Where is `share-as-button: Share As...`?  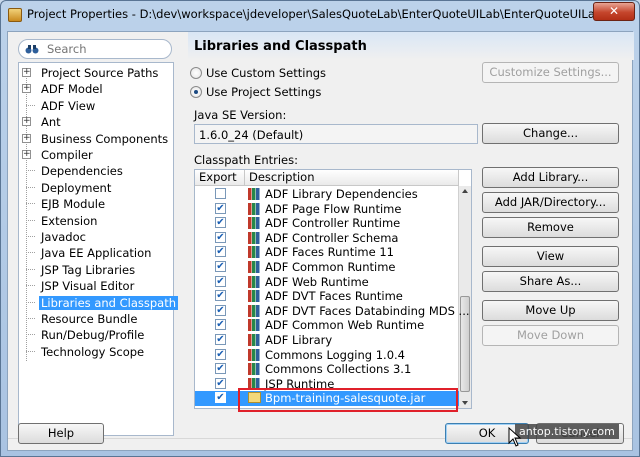 share-as-button: Share As... is located at coordinates (550, 281).